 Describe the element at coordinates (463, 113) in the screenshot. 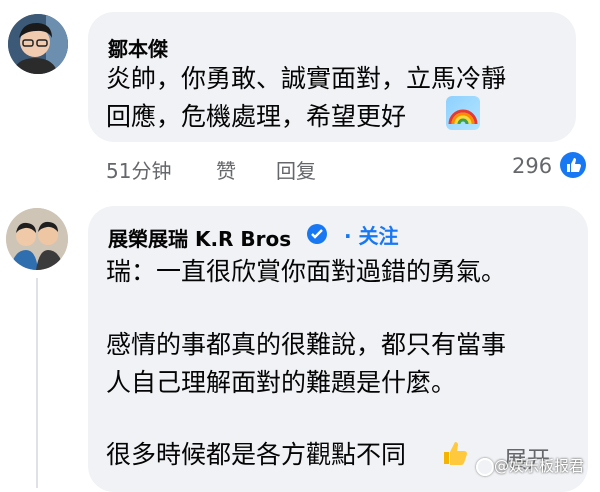

I see `rainbow-emoji` at that location.